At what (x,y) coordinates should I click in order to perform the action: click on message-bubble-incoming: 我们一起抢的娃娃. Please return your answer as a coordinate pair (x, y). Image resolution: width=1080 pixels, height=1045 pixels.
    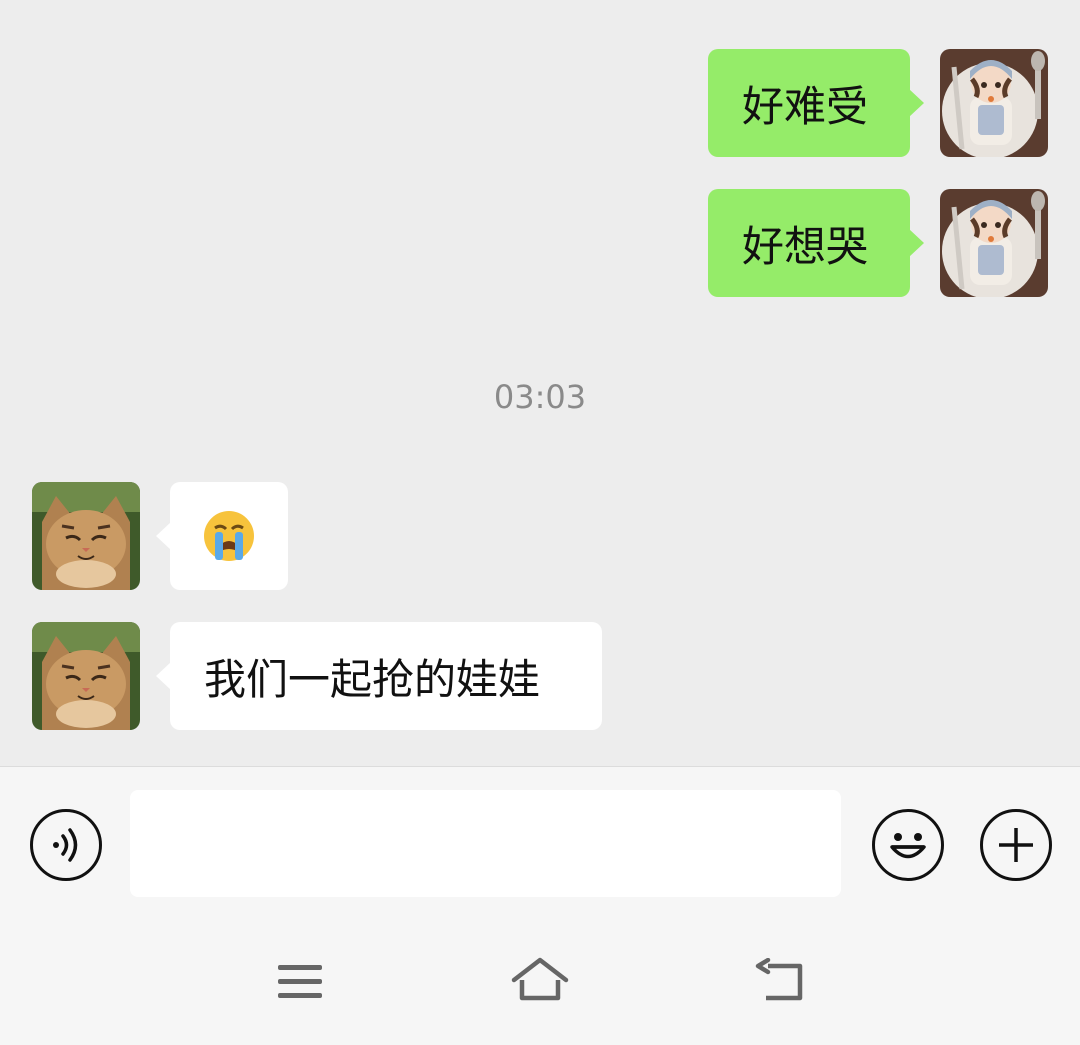
    Looking at the image, I should click on (379, 676).